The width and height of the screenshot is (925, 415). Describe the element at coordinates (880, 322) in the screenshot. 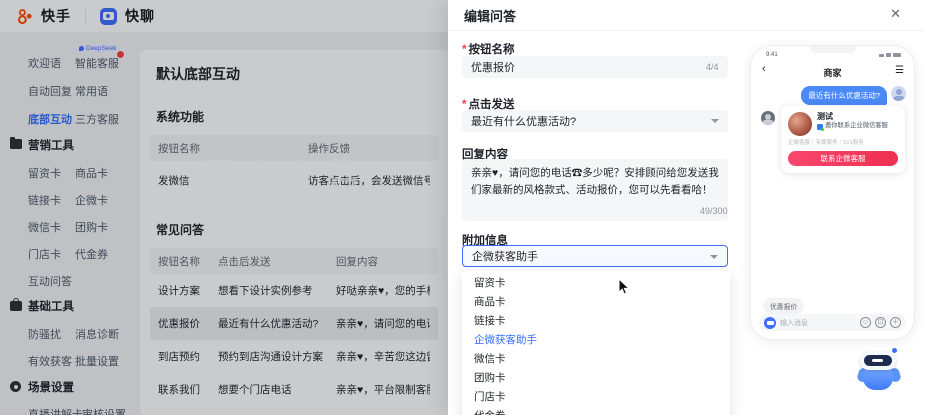

I see `gallery-icon: ⊡` at that location.